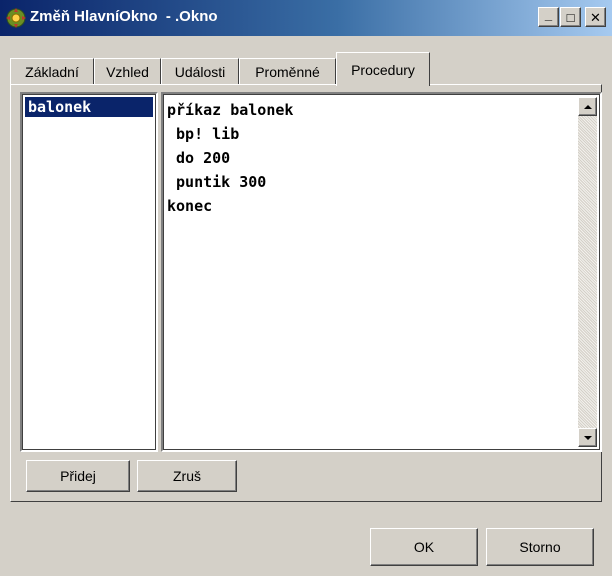 The image size is (612, 576). I want to click on tab-label: Vzhled, so click(127, 71).